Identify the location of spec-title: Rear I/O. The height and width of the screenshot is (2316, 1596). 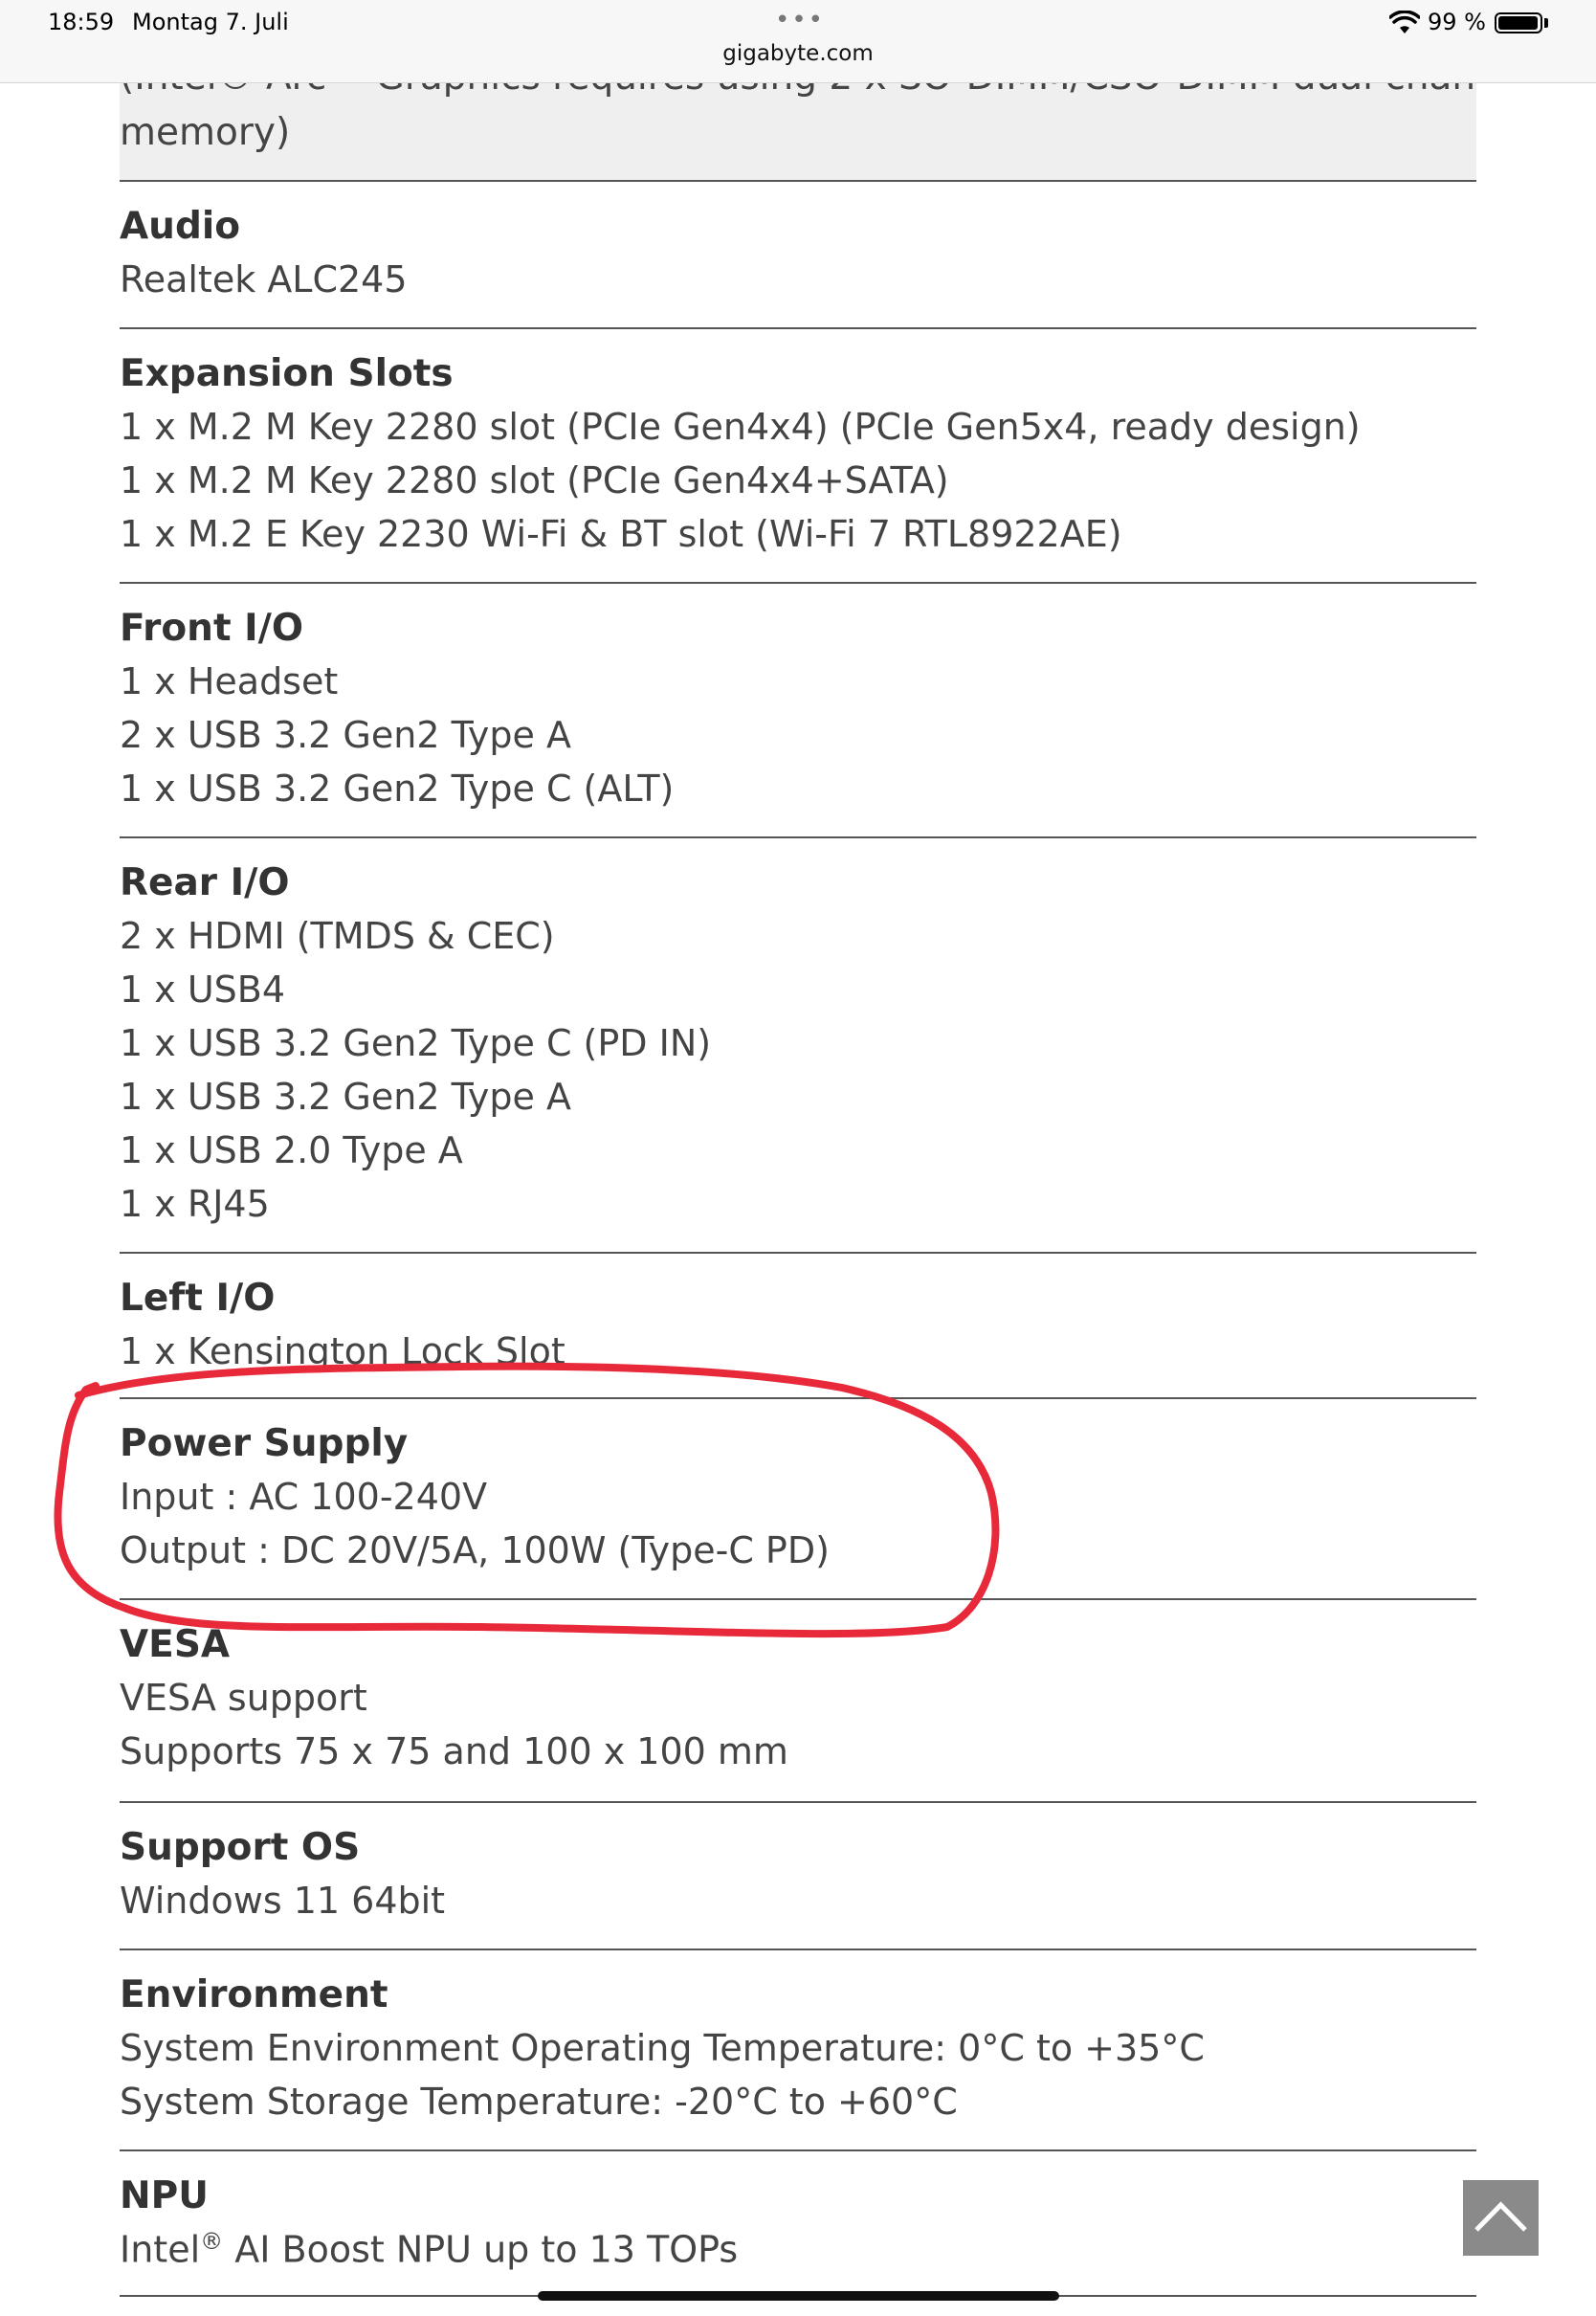
(205, 882).